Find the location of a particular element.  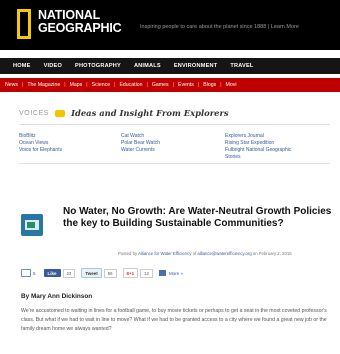

subnav-item-education: Education is located at coordinates (130, 85).